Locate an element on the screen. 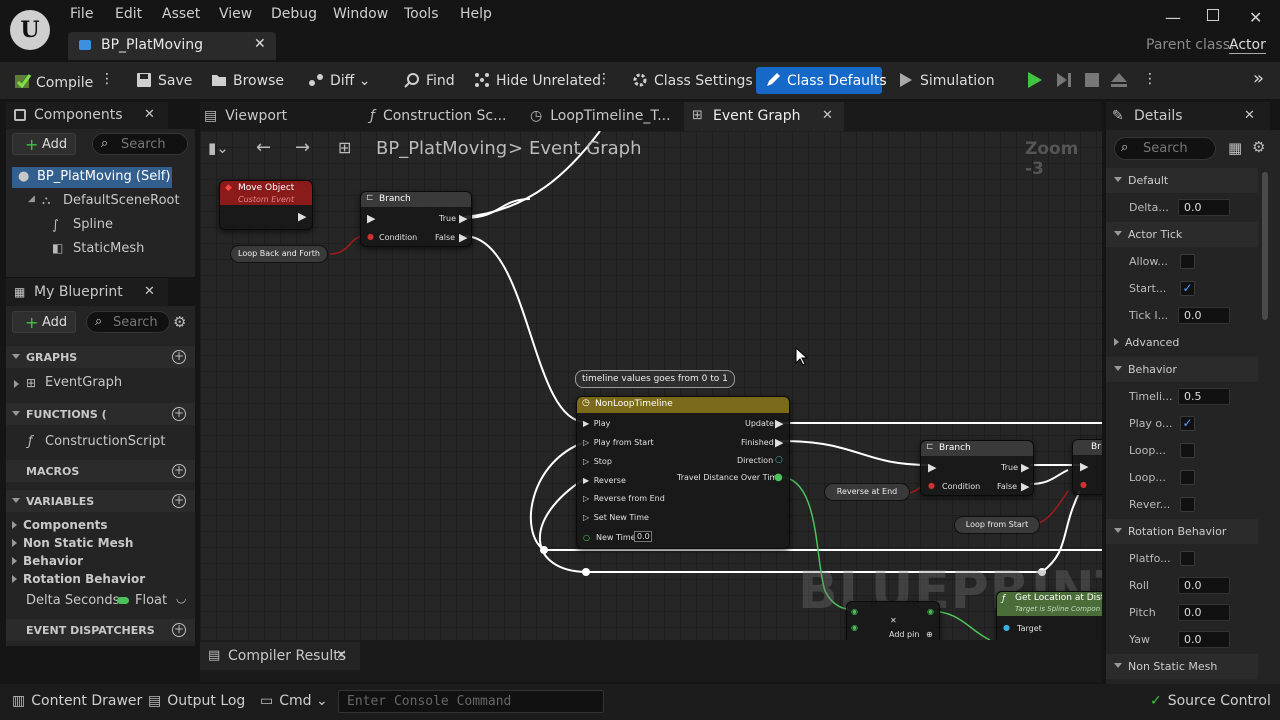  play-icon is located at coordinates (1035, 82).